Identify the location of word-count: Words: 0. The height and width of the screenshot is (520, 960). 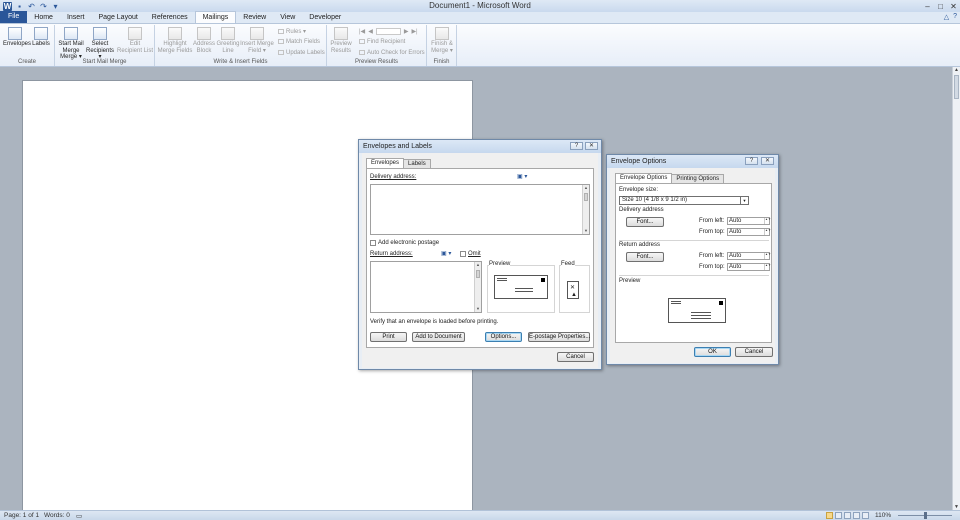
(57, 515).